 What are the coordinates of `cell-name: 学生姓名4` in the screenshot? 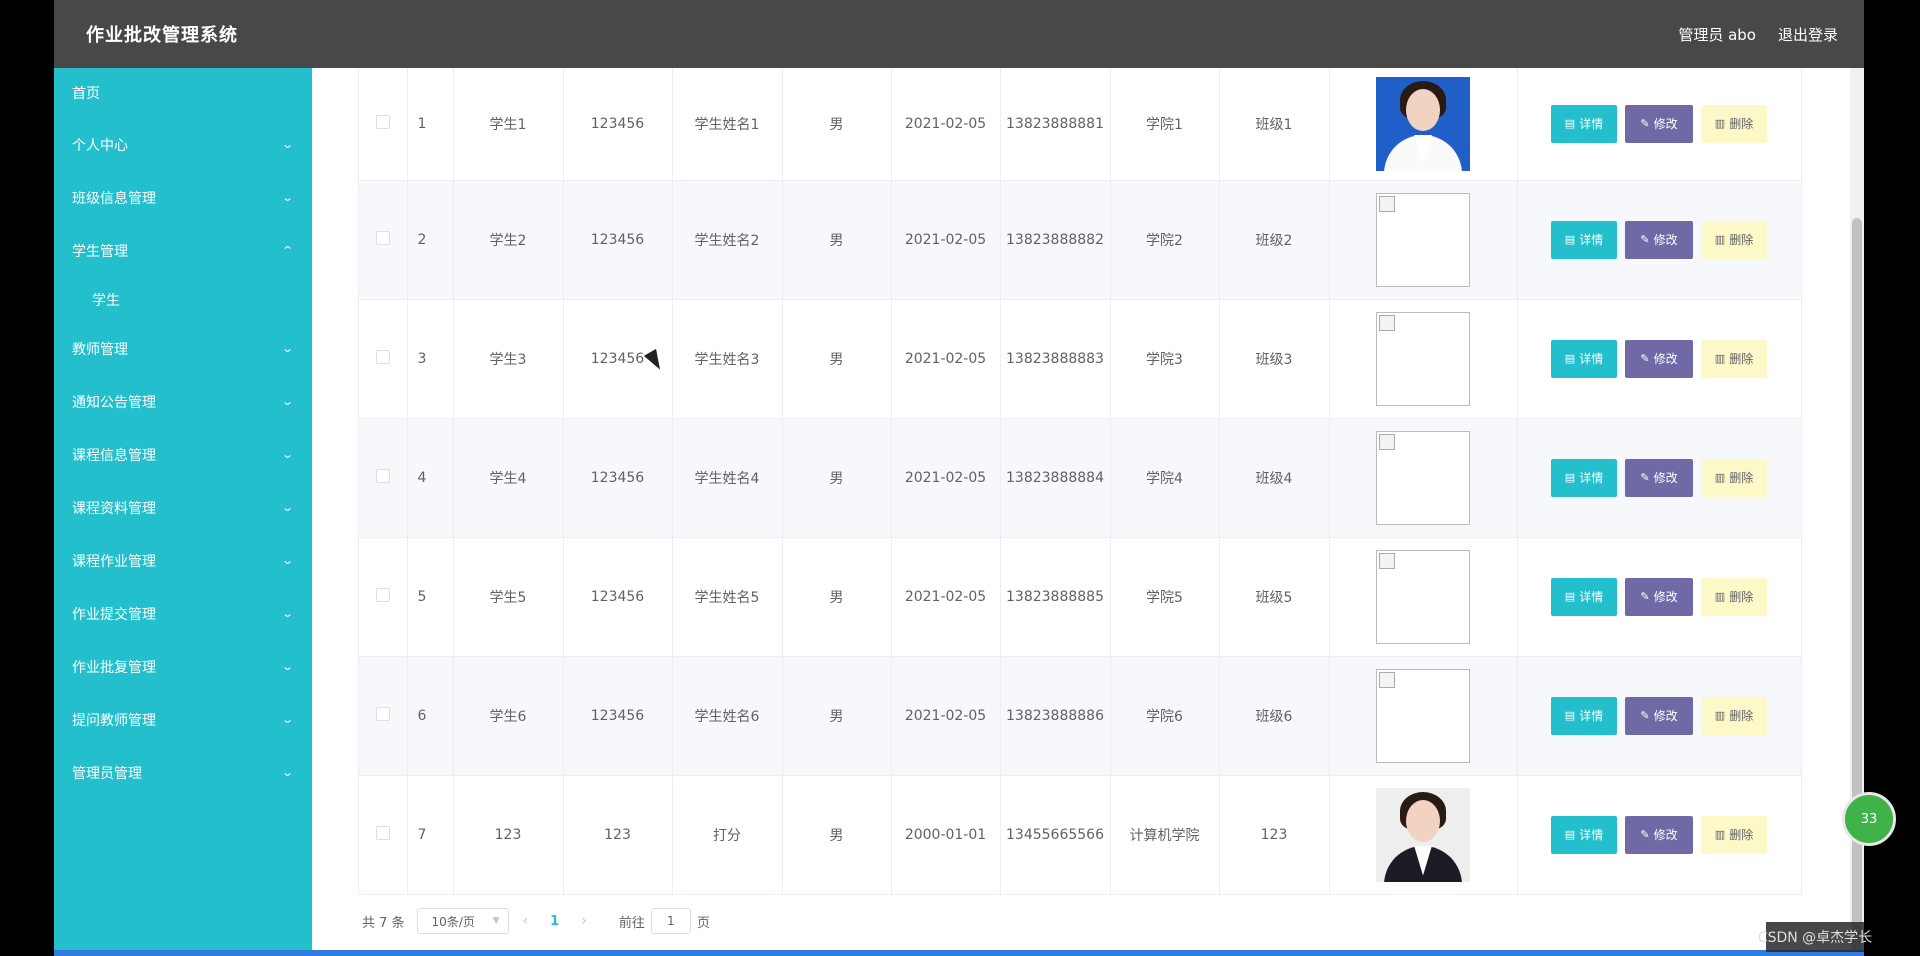 It's located at (727, 478).